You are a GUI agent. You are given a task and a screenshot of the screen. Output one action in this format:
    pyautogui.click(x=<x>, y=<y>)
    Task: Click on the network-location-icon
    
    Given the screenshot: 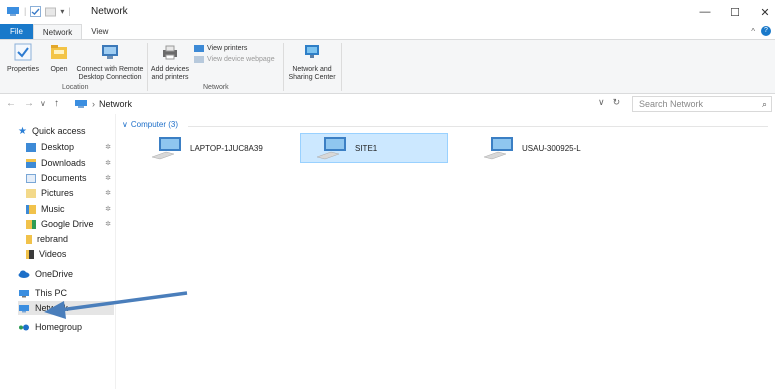 What is the action you would take?
    pyautogui.click(x=81, y=104)
    